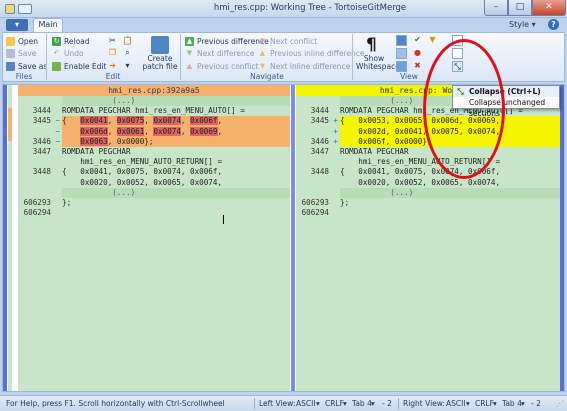 The height and width of the screenshot is (411, 567). Describe the element at coordinates (35, 121) in the screenshot. I see `line-number: 3445` at that location.